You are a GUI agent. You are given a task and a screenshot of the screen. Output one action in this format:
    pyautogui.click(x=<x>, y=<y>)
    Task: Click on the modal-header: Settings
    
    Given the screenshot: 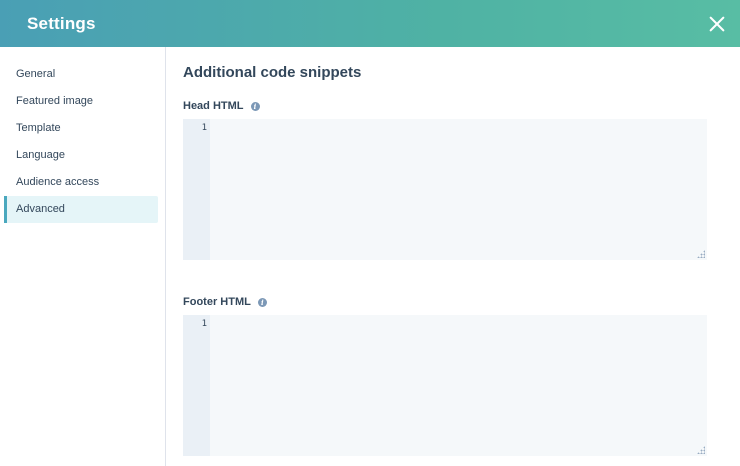 What is the action you would take?
    pyautogui.click(x=370, y=23)
    